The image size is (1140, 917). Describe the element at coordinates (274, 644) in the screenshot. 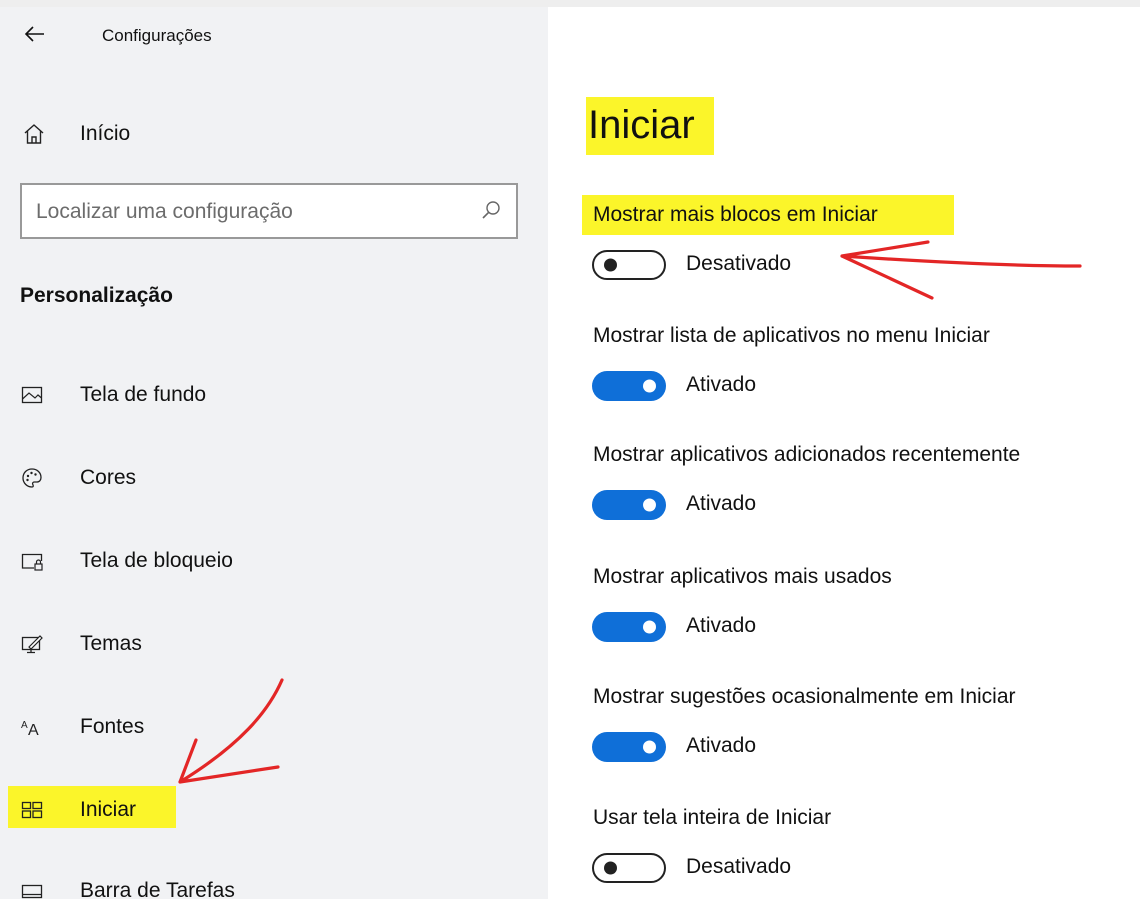

I see `sidebar-item-temas: Temas` at that location.